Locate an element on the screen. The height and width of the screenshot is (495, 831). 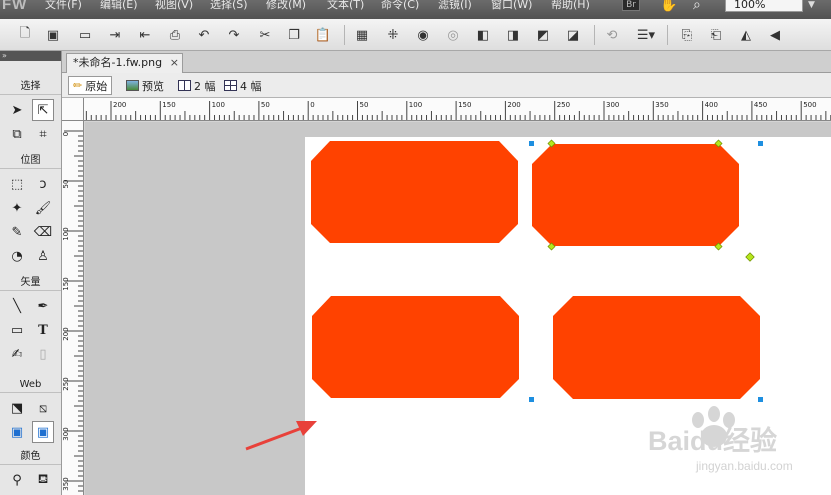
pen-tool-icon: ✒ is located at coordinates (43, 306).